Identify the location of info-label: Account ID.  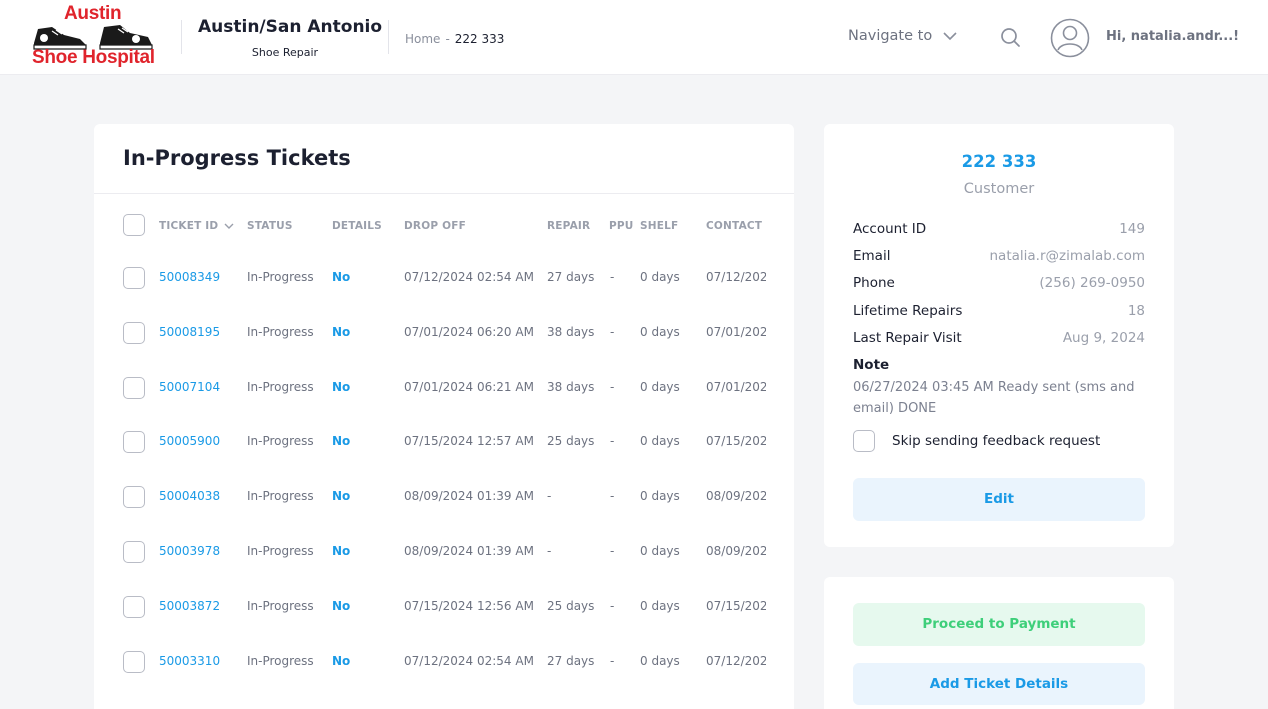
(890, 229).